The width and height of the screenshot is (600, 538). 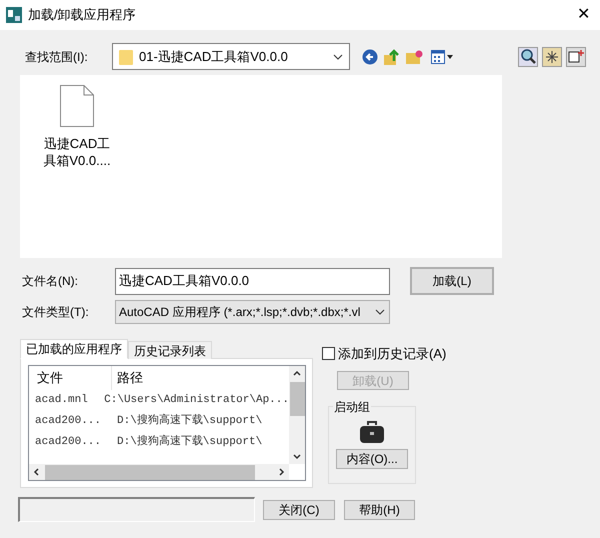 I want to click on tab: 已加载的应用程序, so click(x=74, y=349).